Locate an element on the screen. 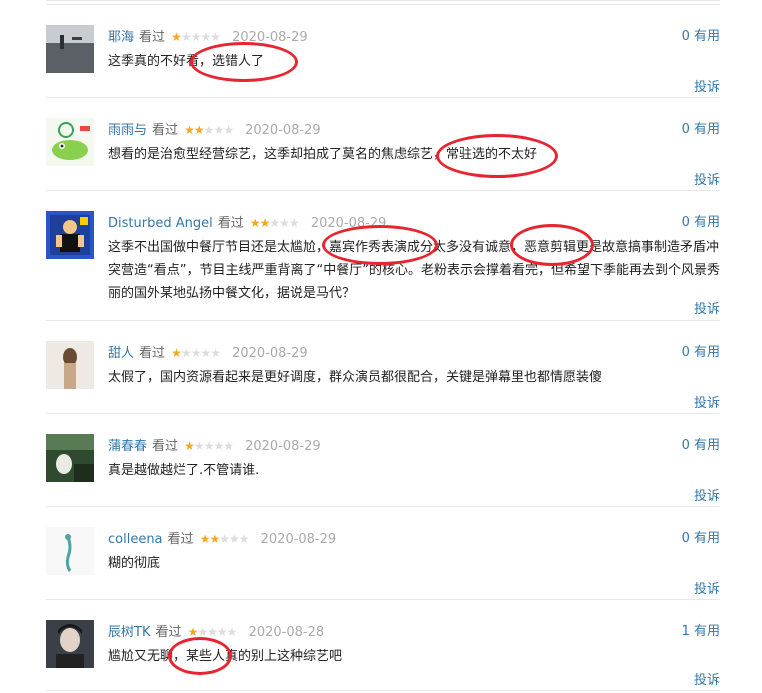 This screenshot has width=762, height=693. cartoon-figure-avatar is located at coordinates (70, 235).